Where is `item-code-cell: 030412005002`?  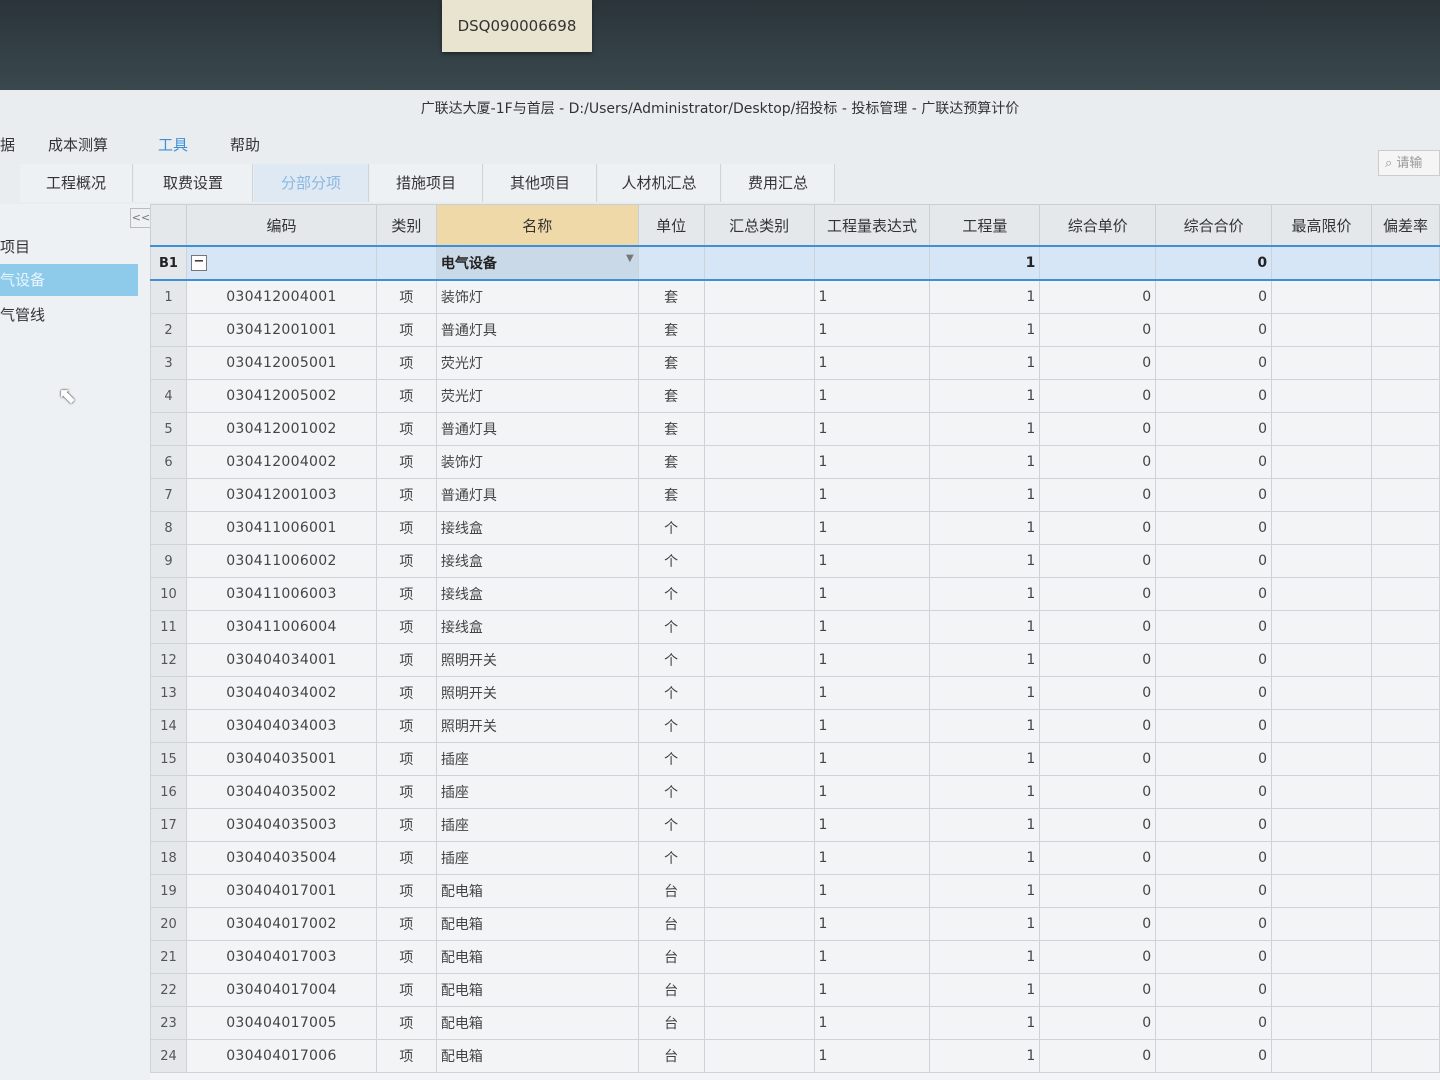 item-code-cell: 030412005002 is located at coordinates (281, 396).